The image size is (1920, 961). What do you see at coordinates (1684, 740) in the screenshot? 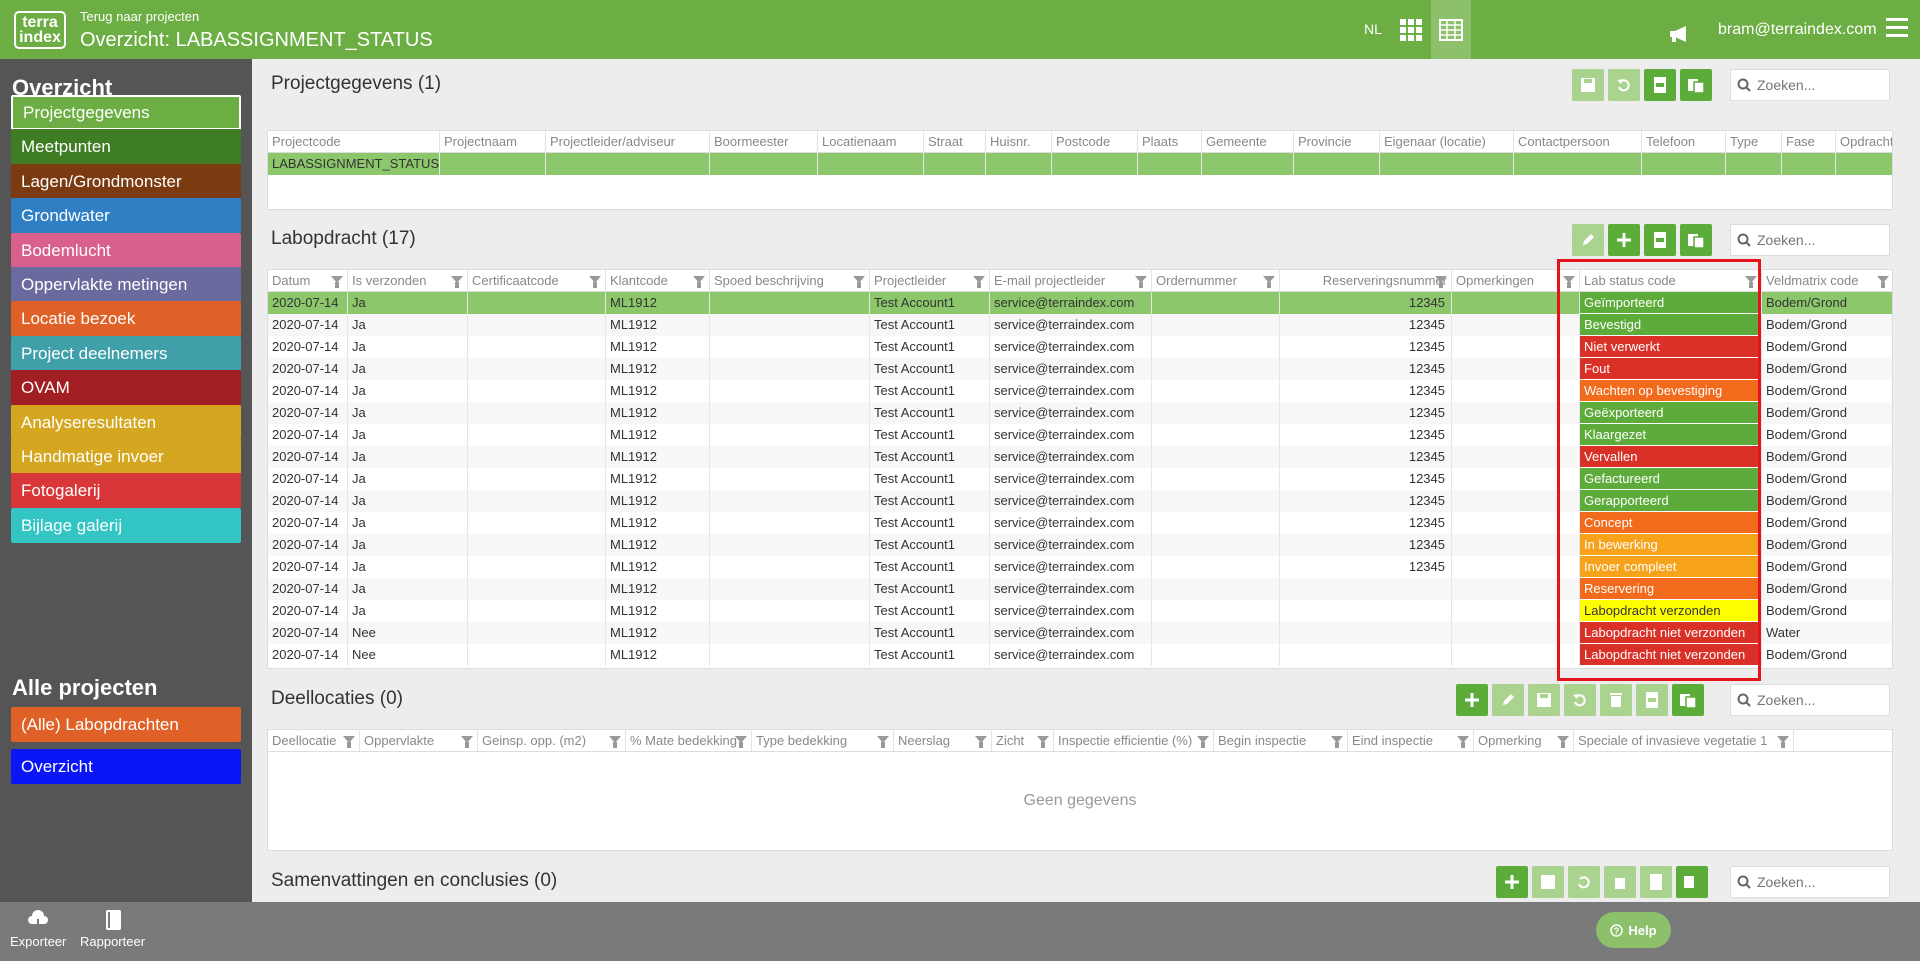
I see `column-header-speciale-of-invasieve-vegetatie-1: Speciale of invasieve vegetatie 1` at bounding box center [1684, 740].